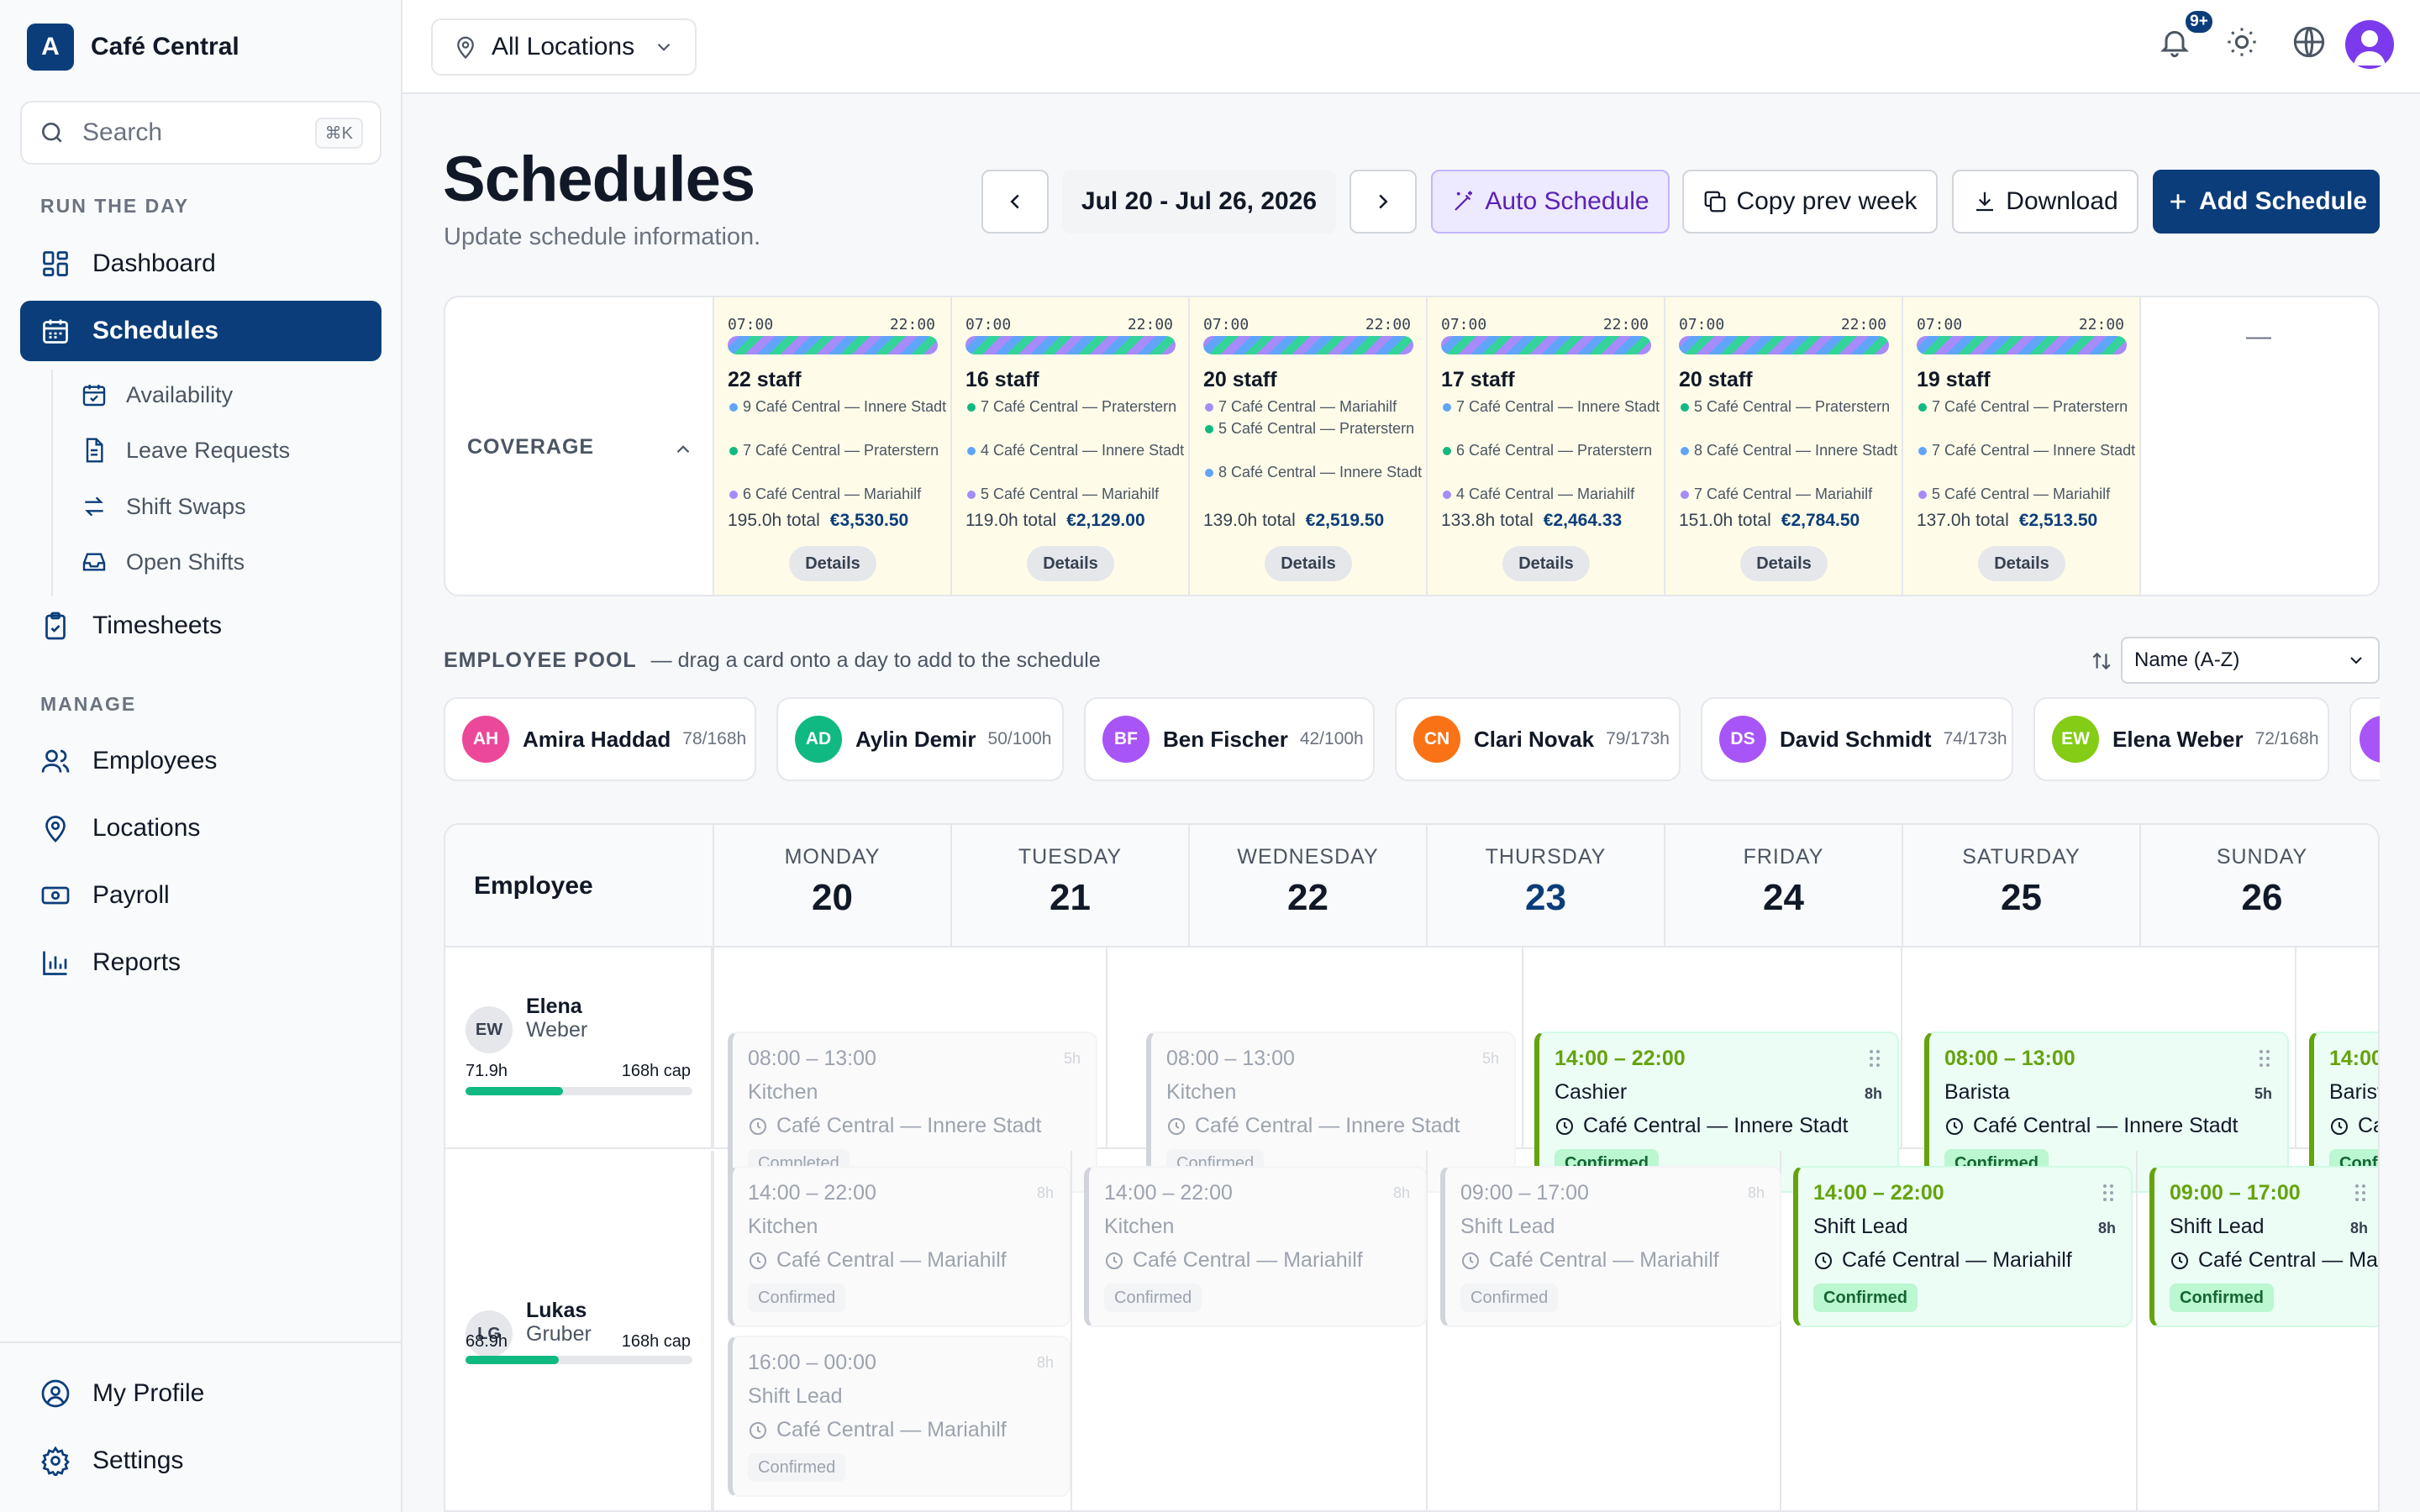 This screenshot has width=2420, height=1512. I want to click on nav-shift-swaps: Shift Swaps, so click(163, 506).